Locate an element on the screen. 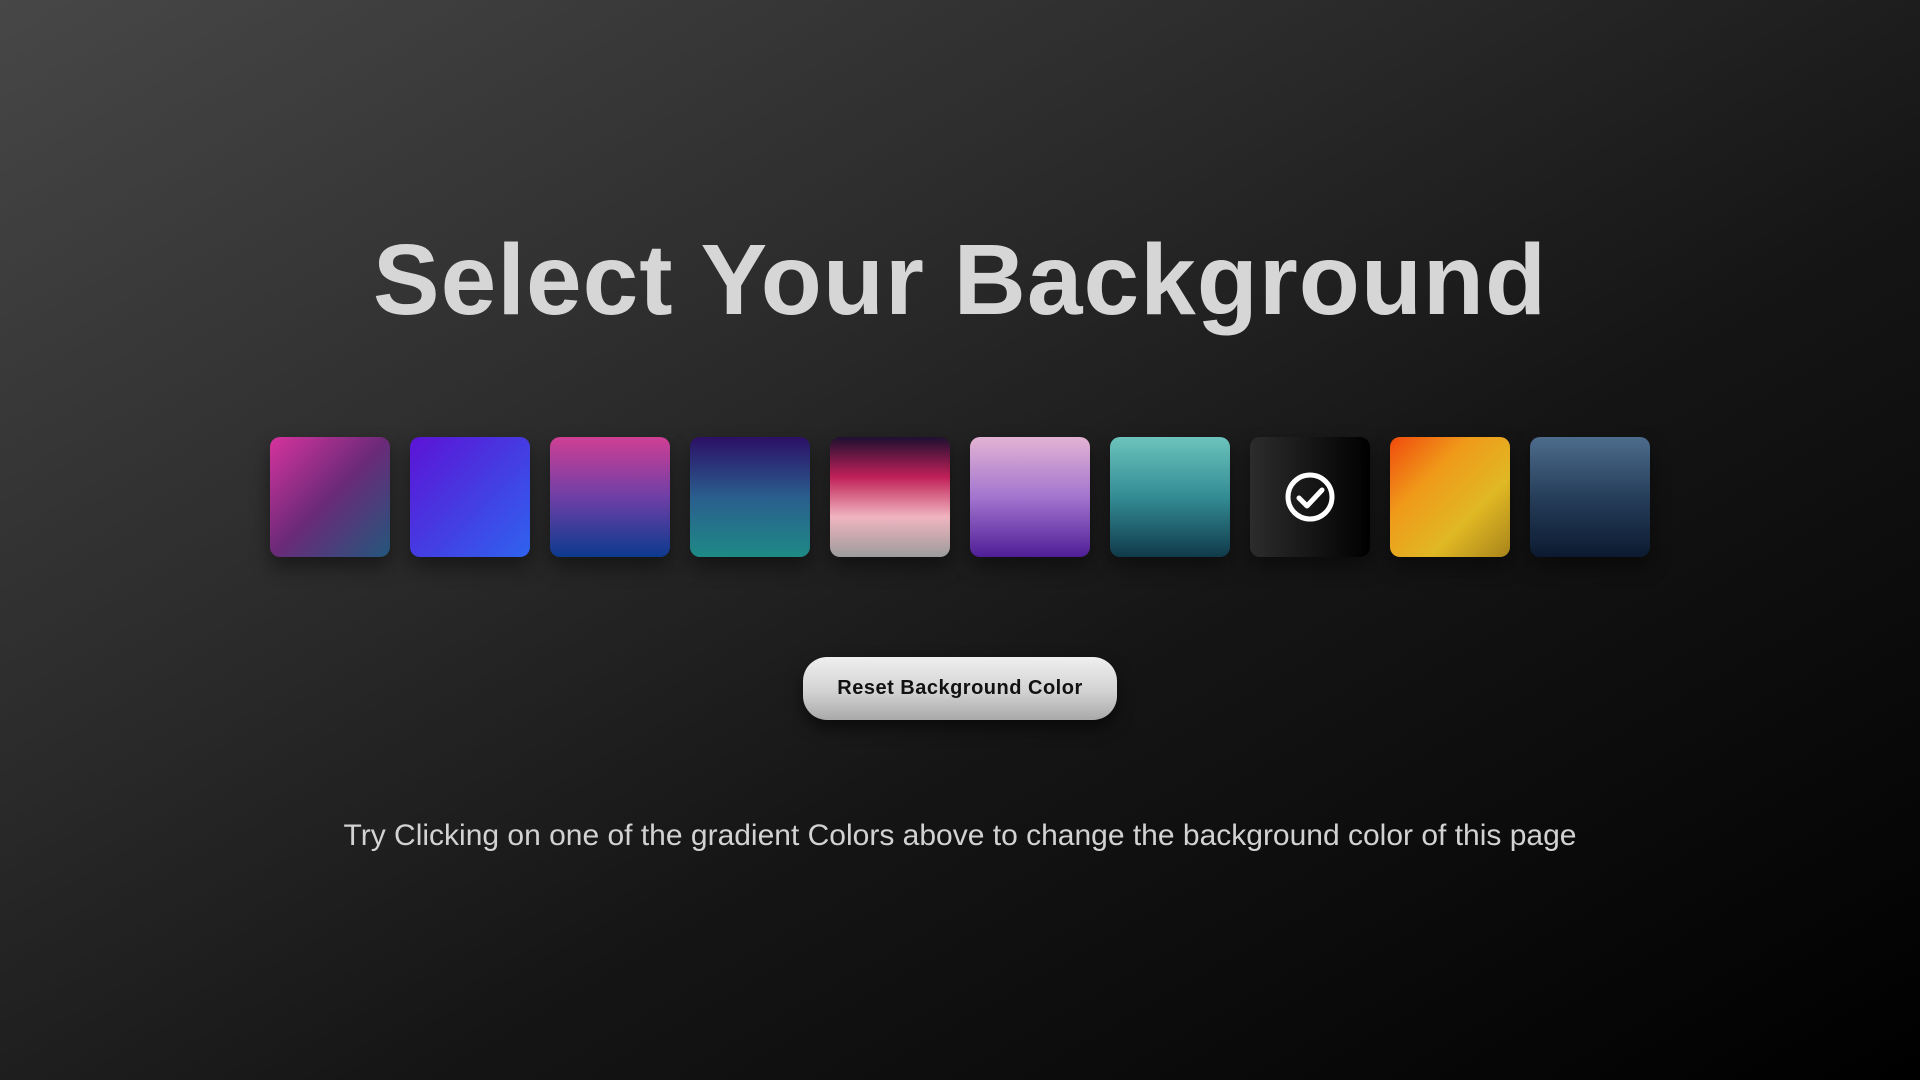 This screenshot has width=1920, height=1080. swatch-slate-navy is located at coordinates (1590, 497).